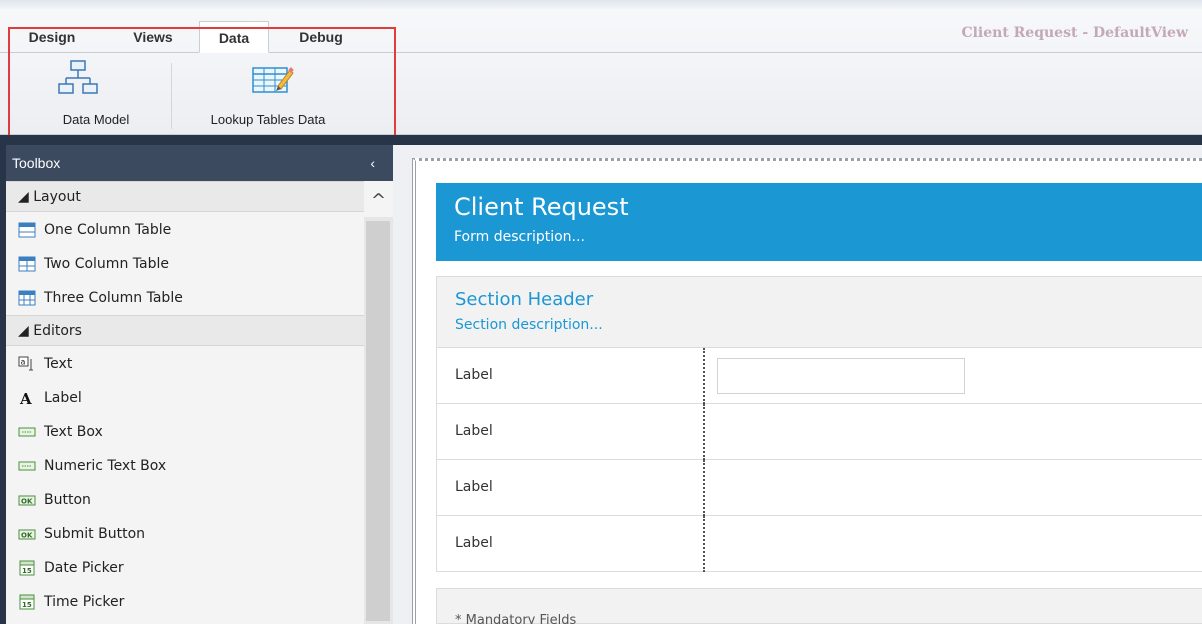 The width and height of the screenshot is (1202, 624). I want to click on svg-text: a, so click(23, 362).